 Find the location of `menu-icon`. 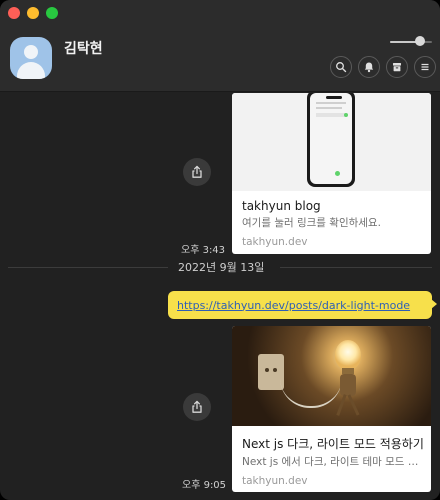

menu-icon is located at coordinates (425, 67).